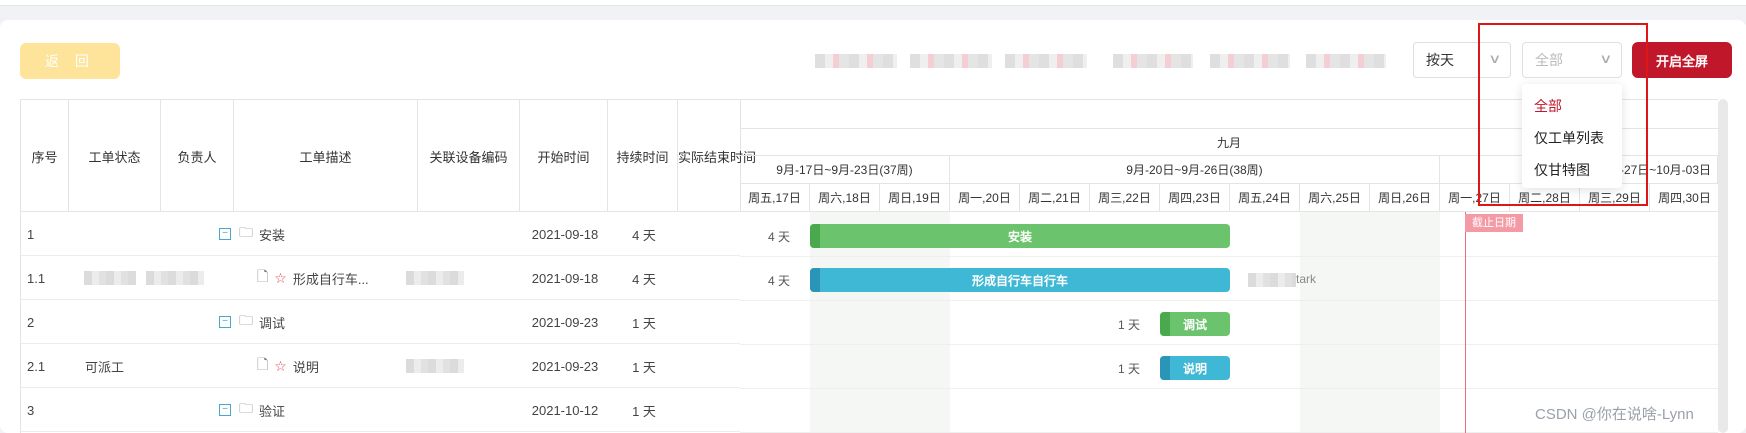 The width and height of the screenshot is (1746, 433). I want to click on gantt-day-header: 周一,20日, so click(985, 198).